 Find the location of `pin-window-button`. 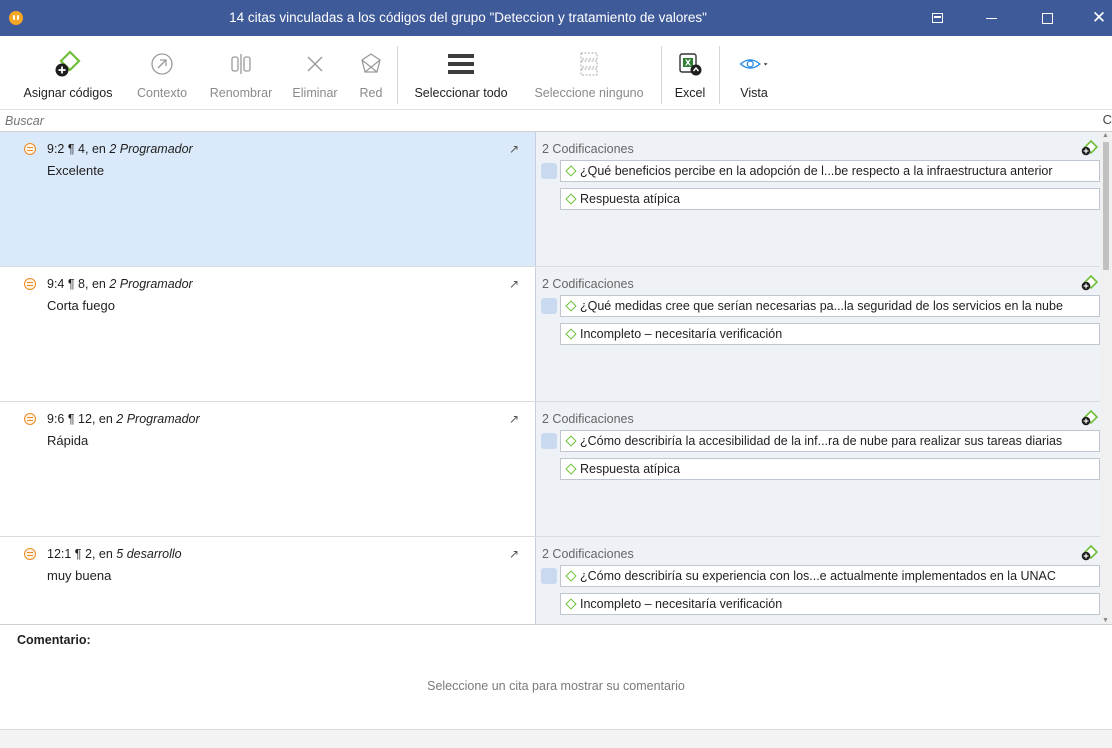

pin-window-button is located at coordinates (937, 18).